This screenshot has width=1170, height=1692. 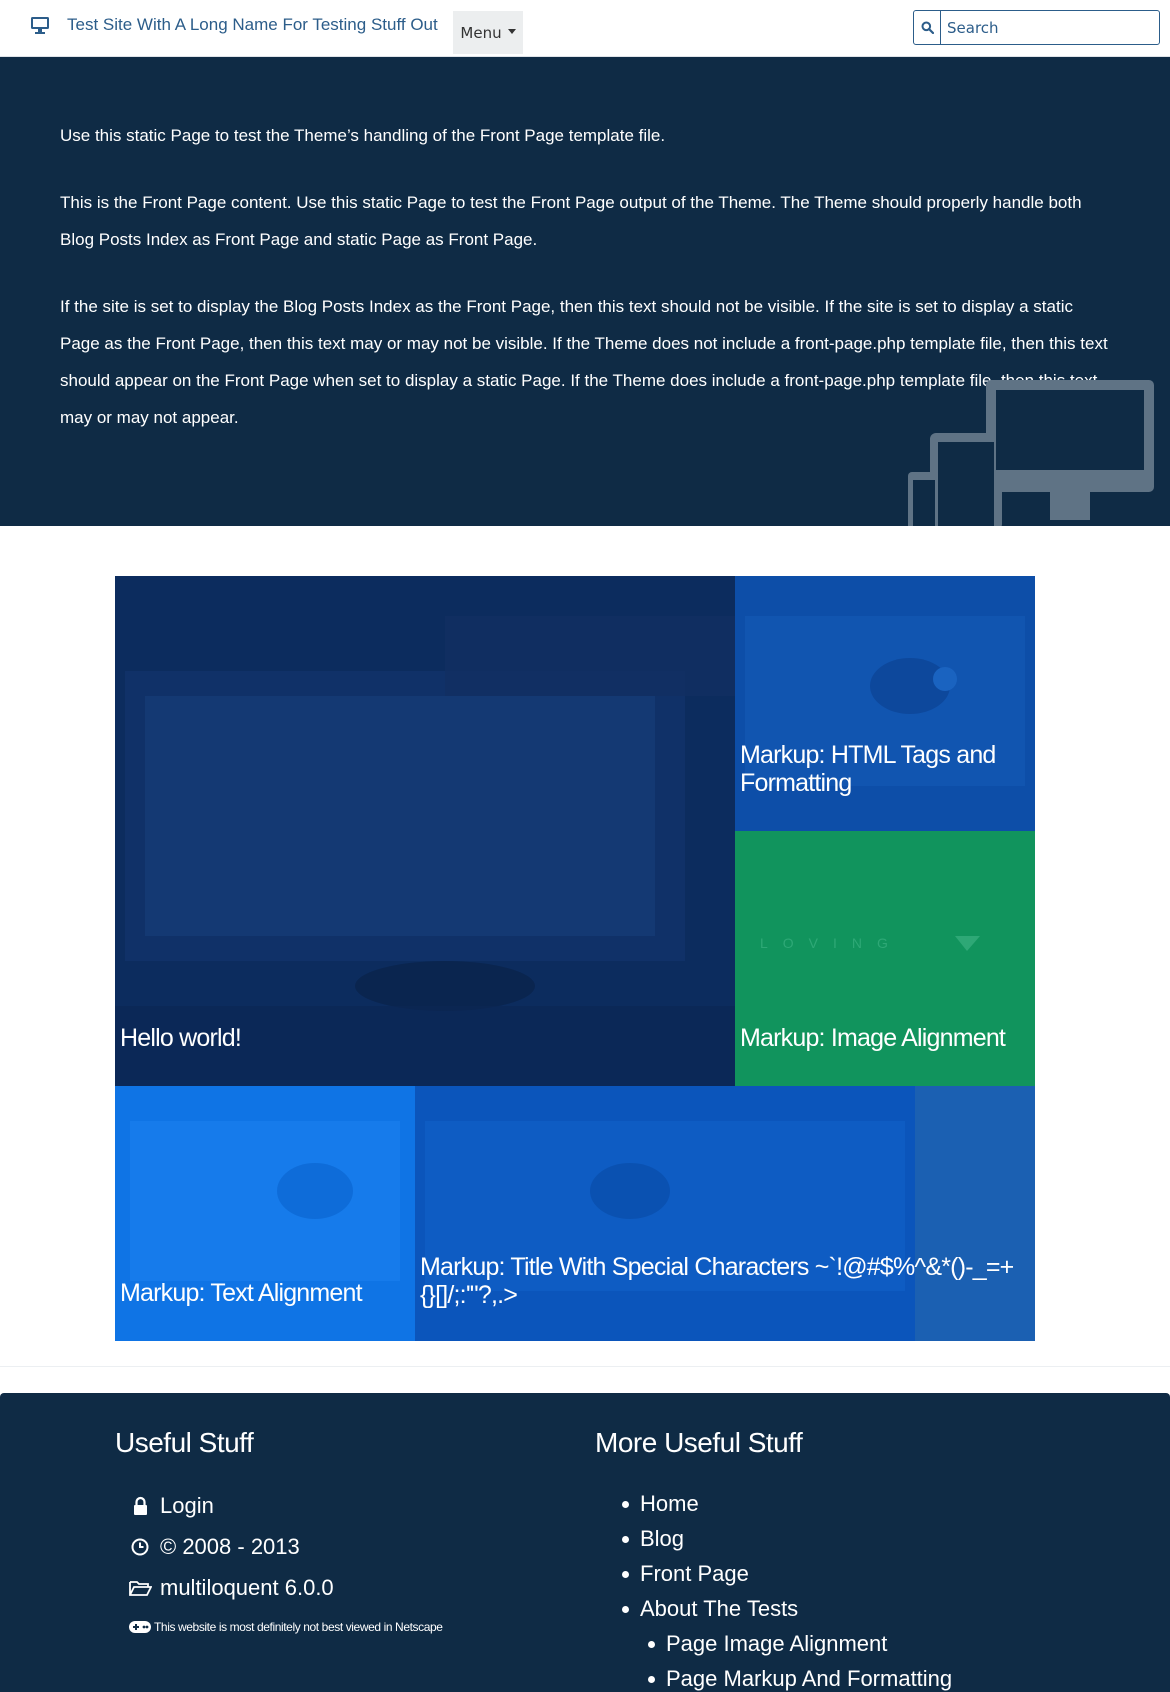 What do you see at coordinates (799, 1643) in the screenshot?
I see `footer-link-page-image-alignment: Page Image Alignment` at bounding box center [799, 1643].